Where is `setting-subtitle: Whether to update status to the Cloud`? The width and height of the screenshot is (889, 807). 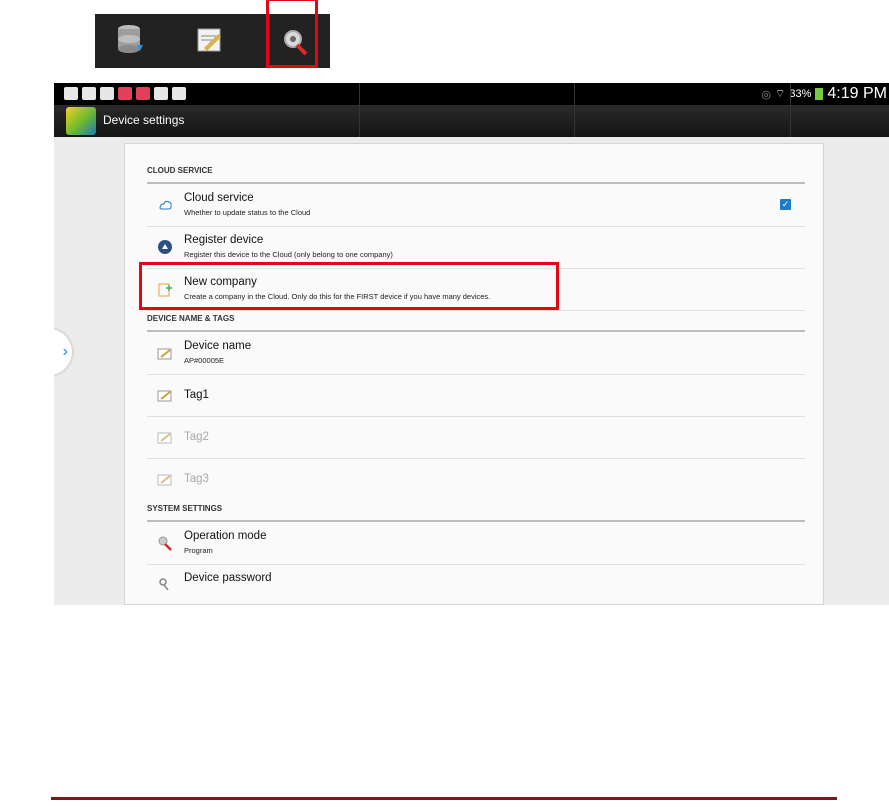
setting-subtitle: Whether to update status to the Cloud is located at coordinates (247, 212).